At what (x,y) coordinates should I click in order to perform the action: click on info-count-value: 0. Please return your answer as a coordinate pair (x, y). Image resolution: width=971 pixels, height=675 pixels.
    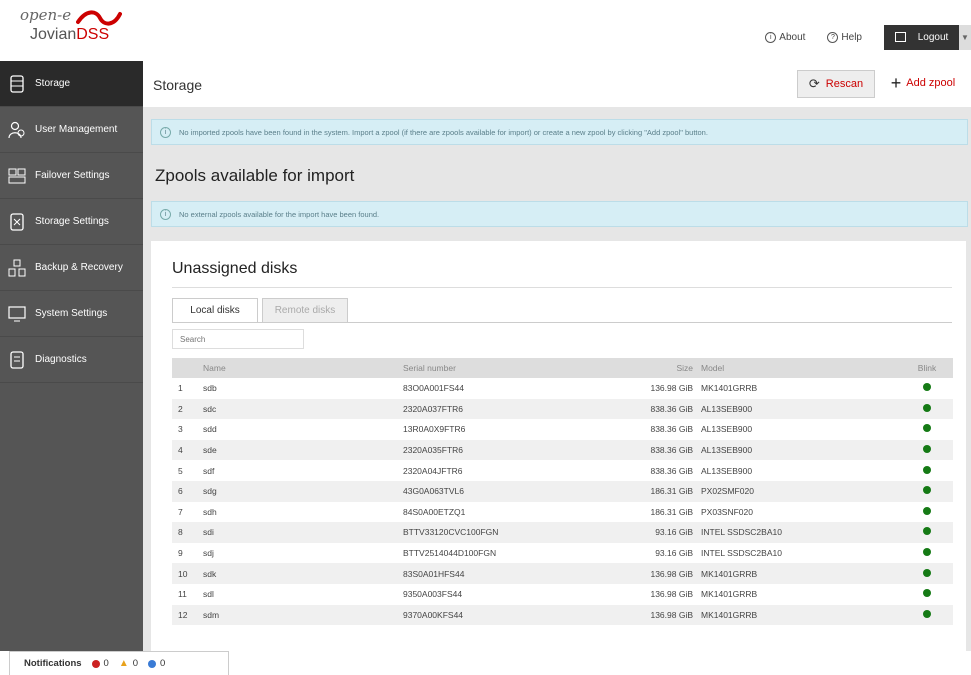
    Looking at the image, I should click on (163, 663).